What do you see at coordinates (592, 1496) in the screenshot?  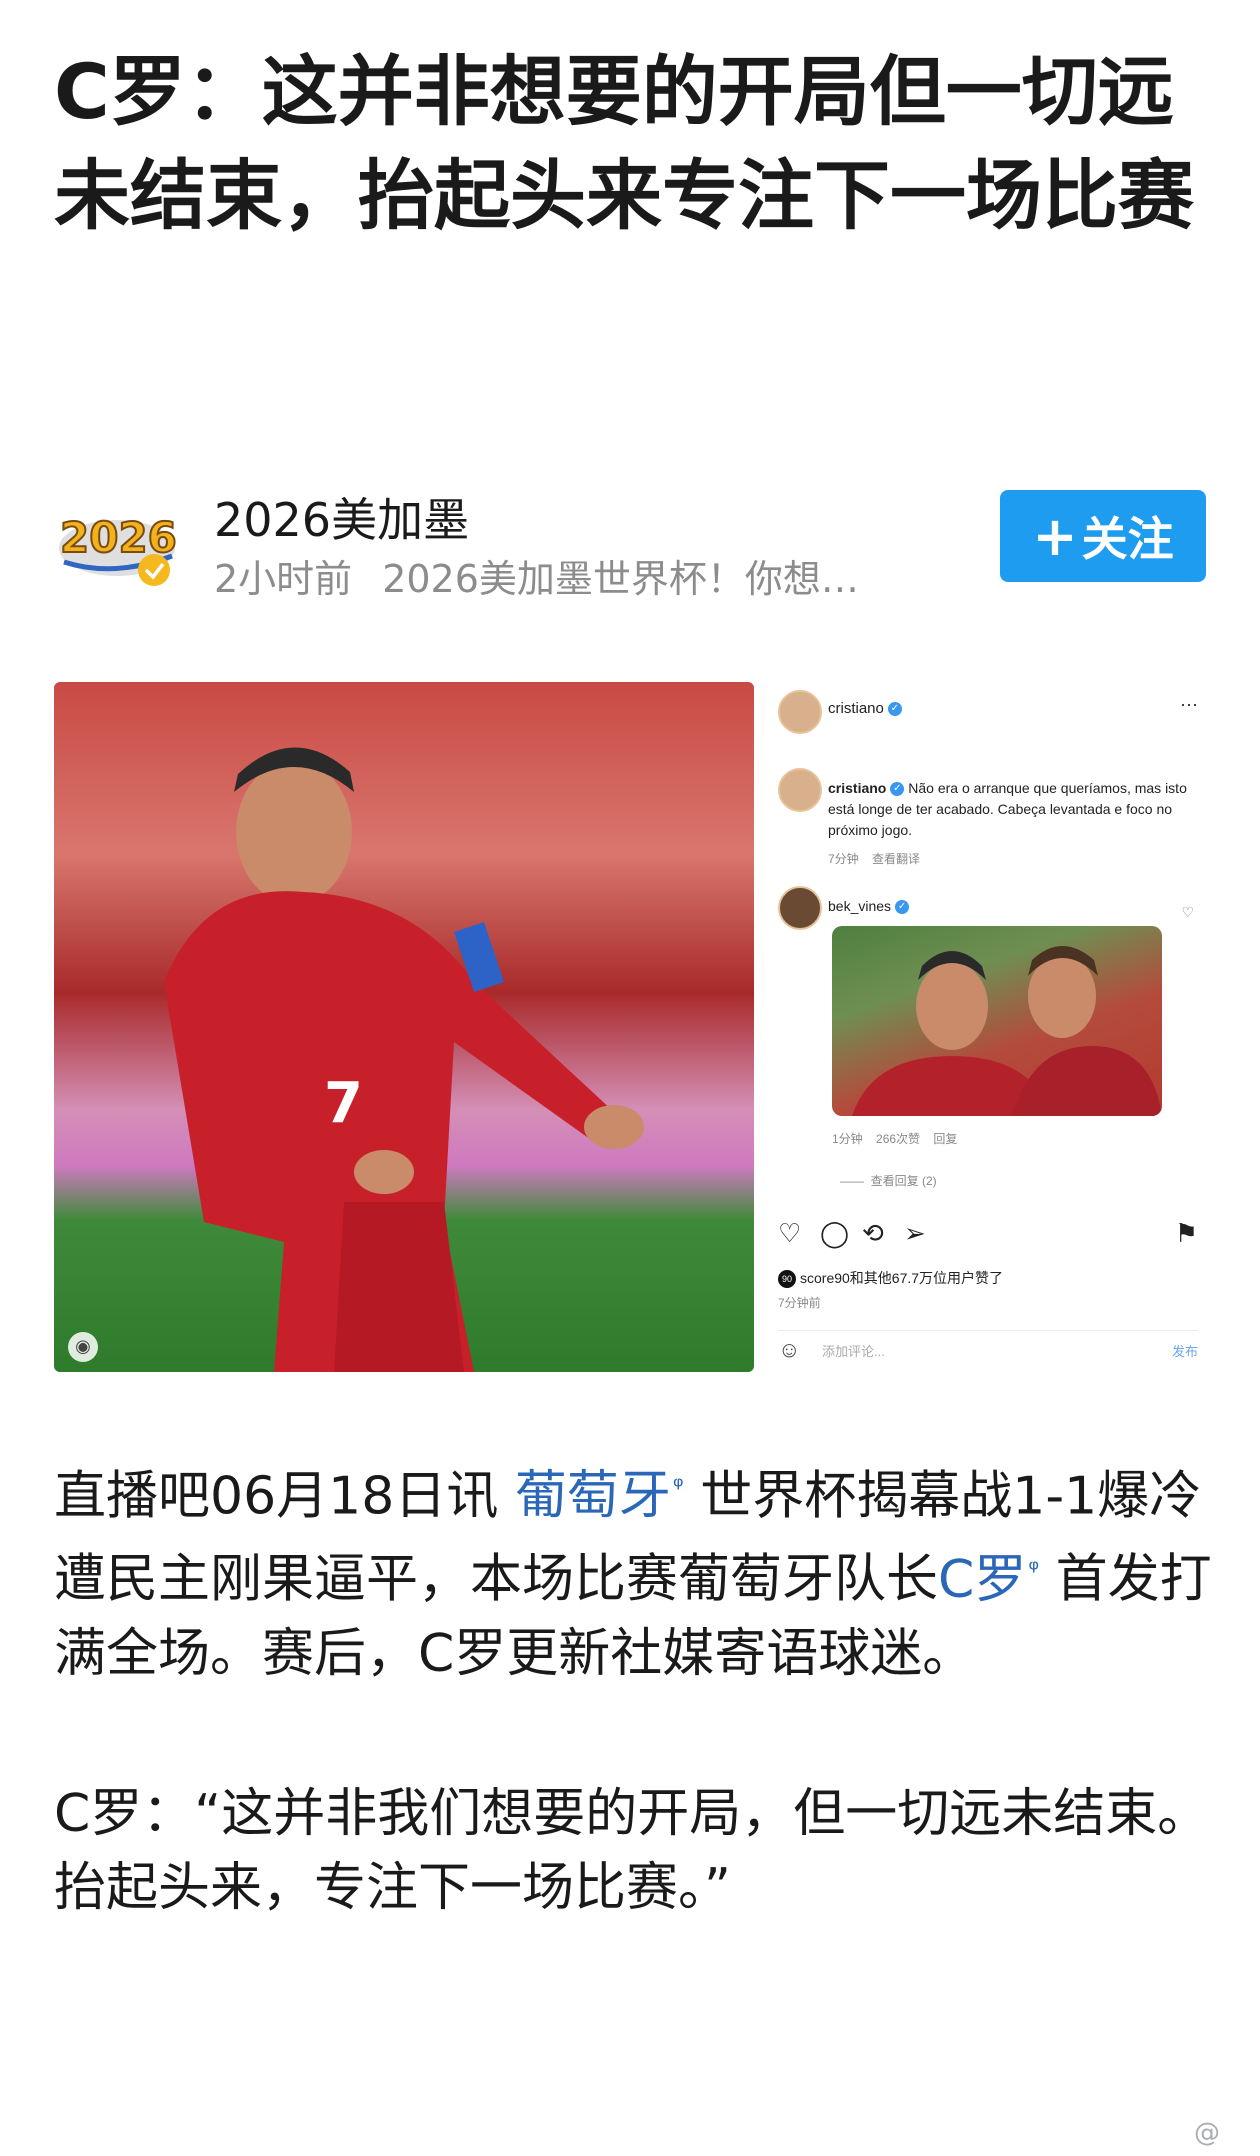 I see `keyword-portugal-text: 葡萄牙` at bounding box center [592, 1496].